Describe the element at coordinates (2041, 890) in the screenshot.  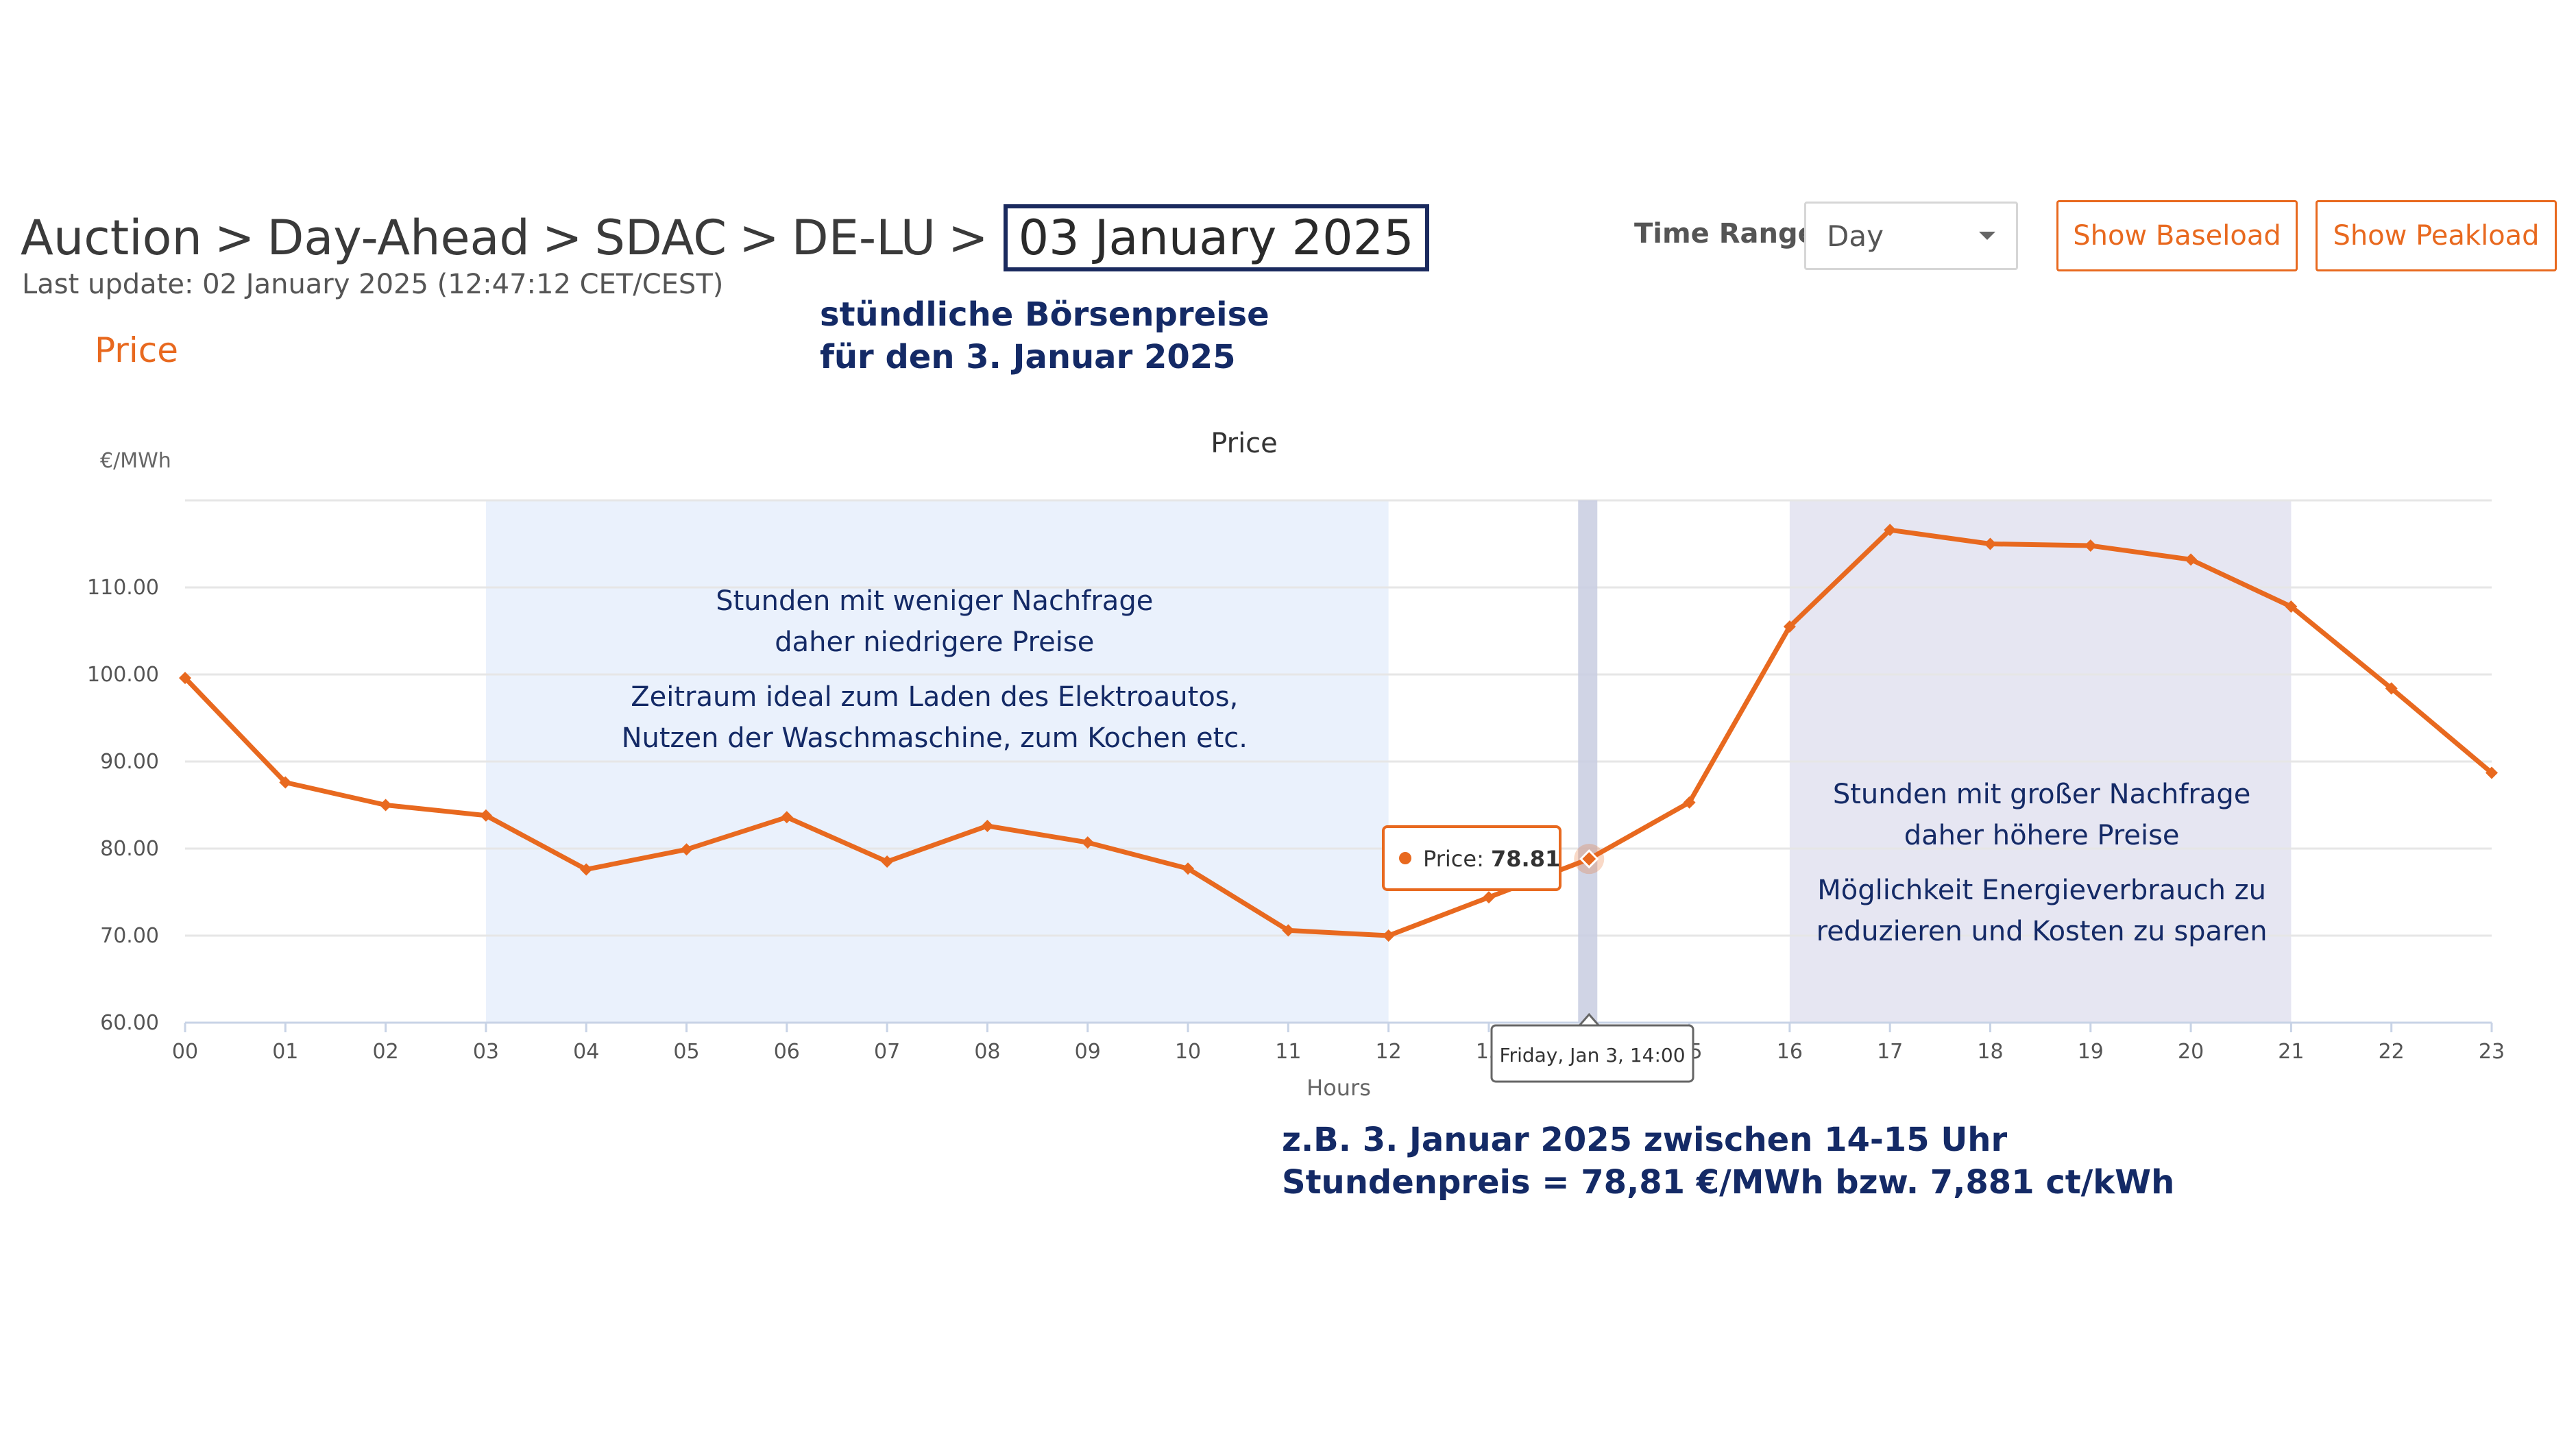
I see `band-annotation-high: Möglichkeit Energieverbrauch zu` at that location.